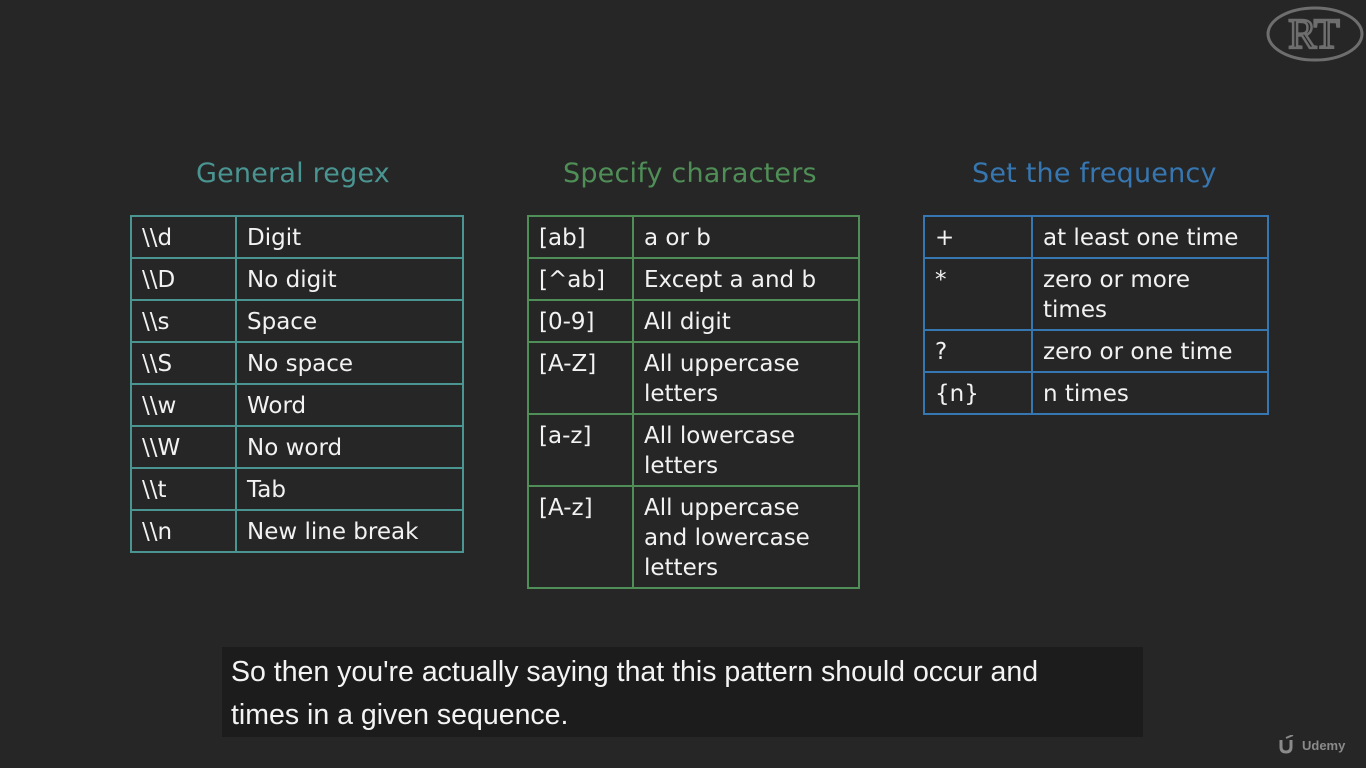  I want to click on table-row: \\D No digit, so click(297, 279).